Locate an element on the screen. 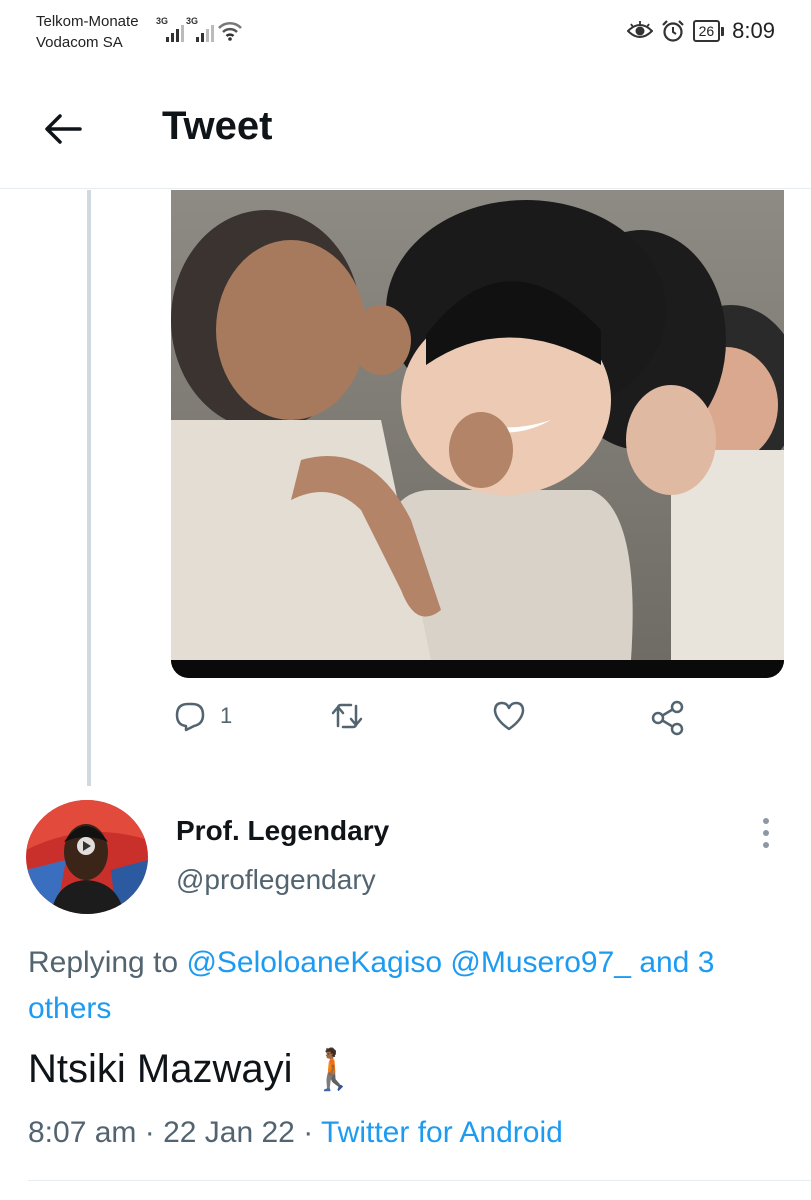 The height and width of the screenshot is (1200, 811). retweet-button is located at coordinates (347, 716).